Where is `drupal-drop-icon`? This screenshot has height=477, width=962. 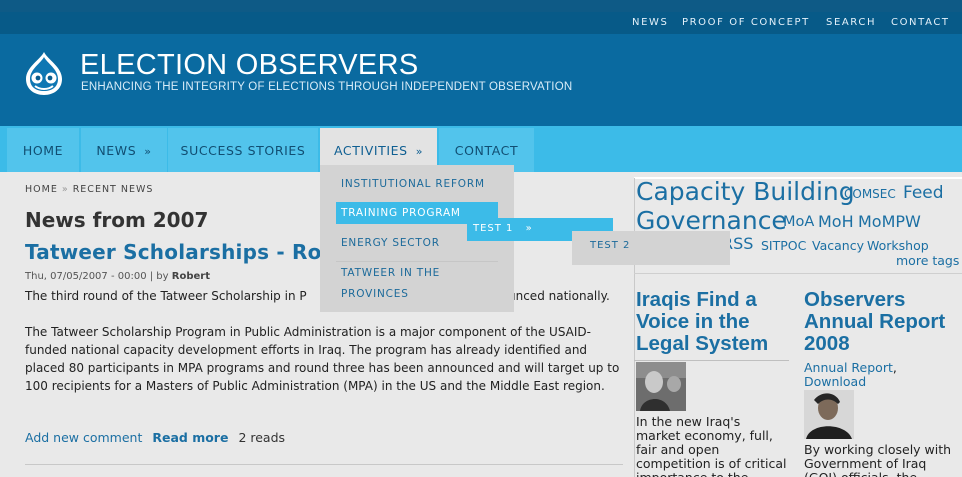
drupal-drop-icon is located at coordinates (44, 73).